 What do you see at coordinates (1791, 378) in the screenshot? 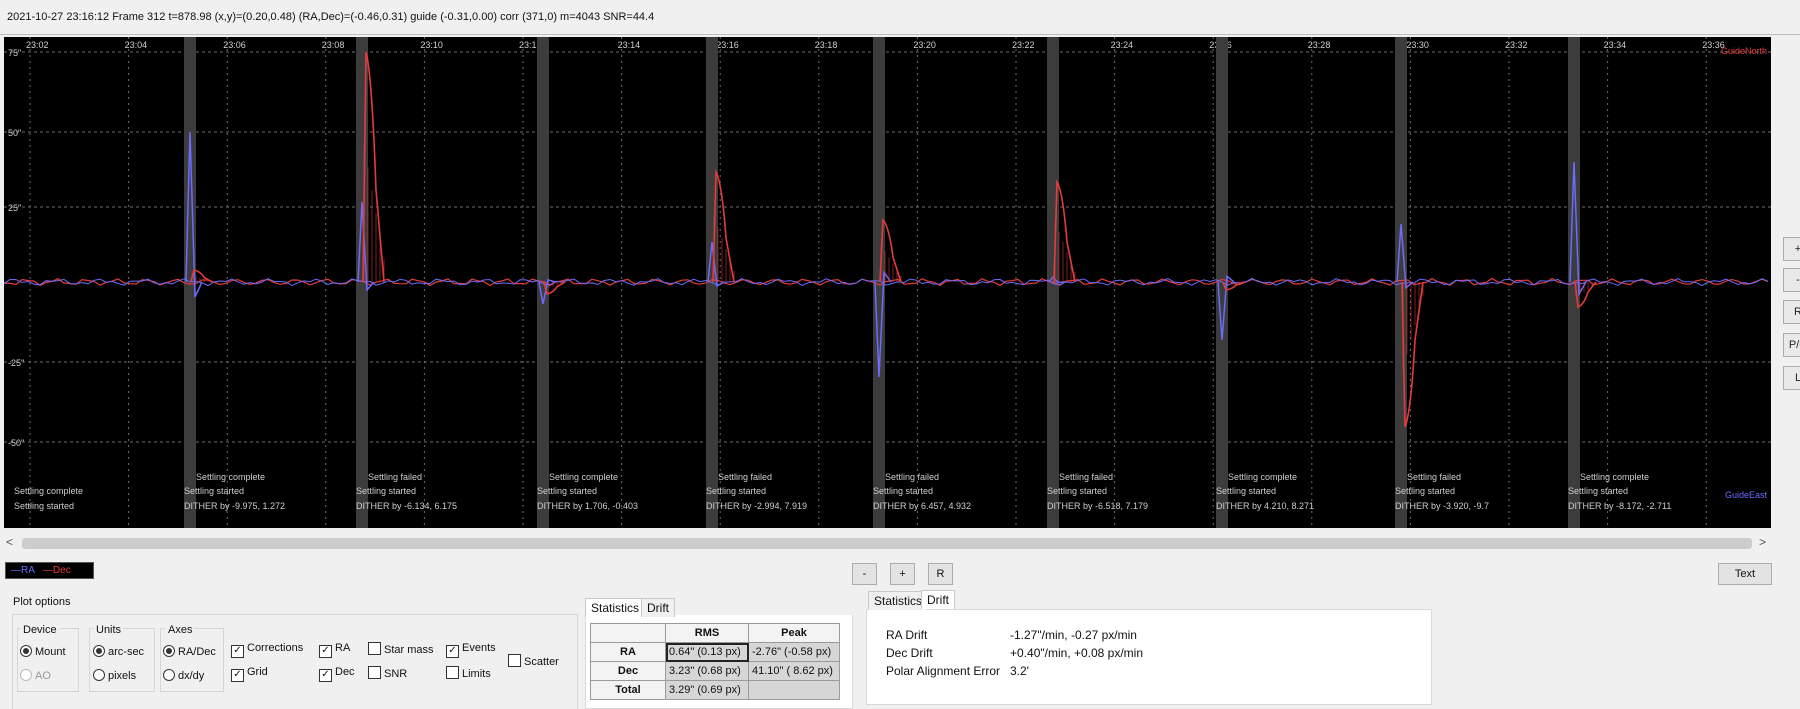
I see `l-side-button: L` at bounding box center [1791, 378].